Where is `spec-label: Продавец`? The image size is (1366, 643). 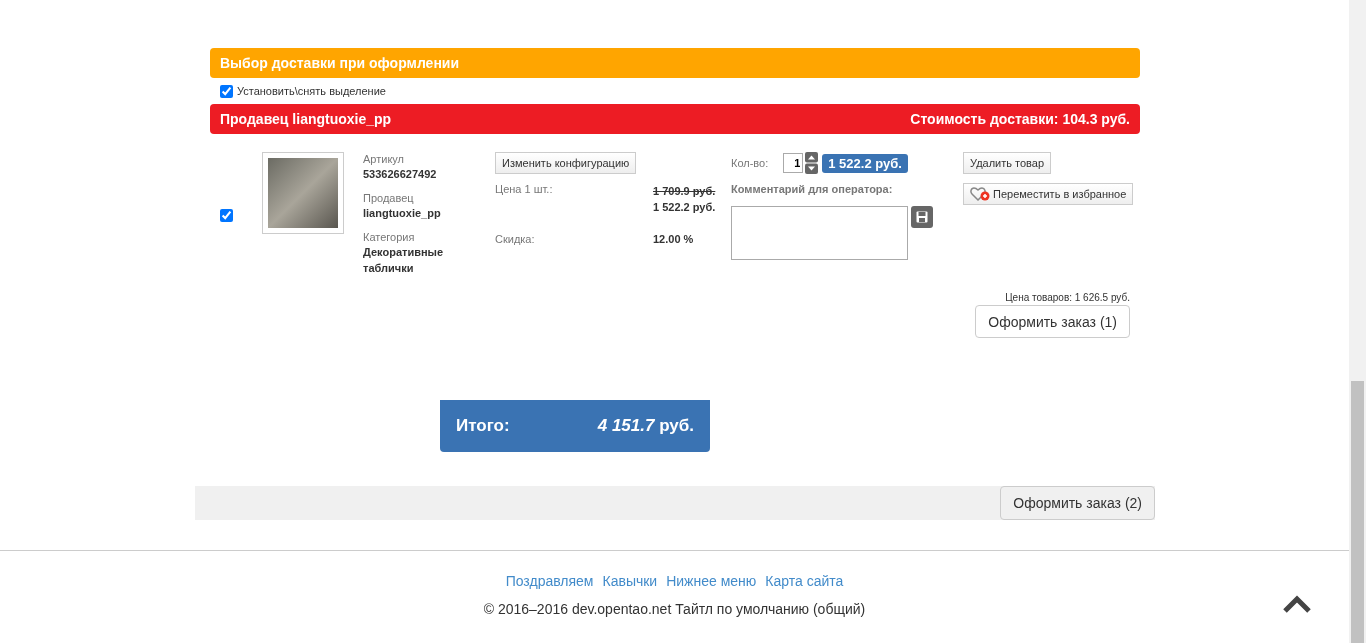 spec-label: Продавец is located at coordinates (389, 198).